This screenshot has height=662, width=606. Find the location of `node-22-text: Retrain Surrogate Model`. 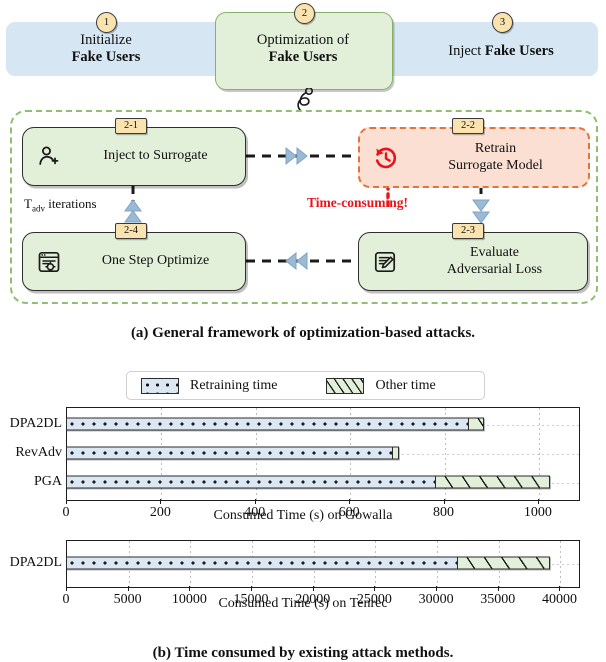

node-22-text: Retrain Surrogate Model is located at coordinates (495, 158).